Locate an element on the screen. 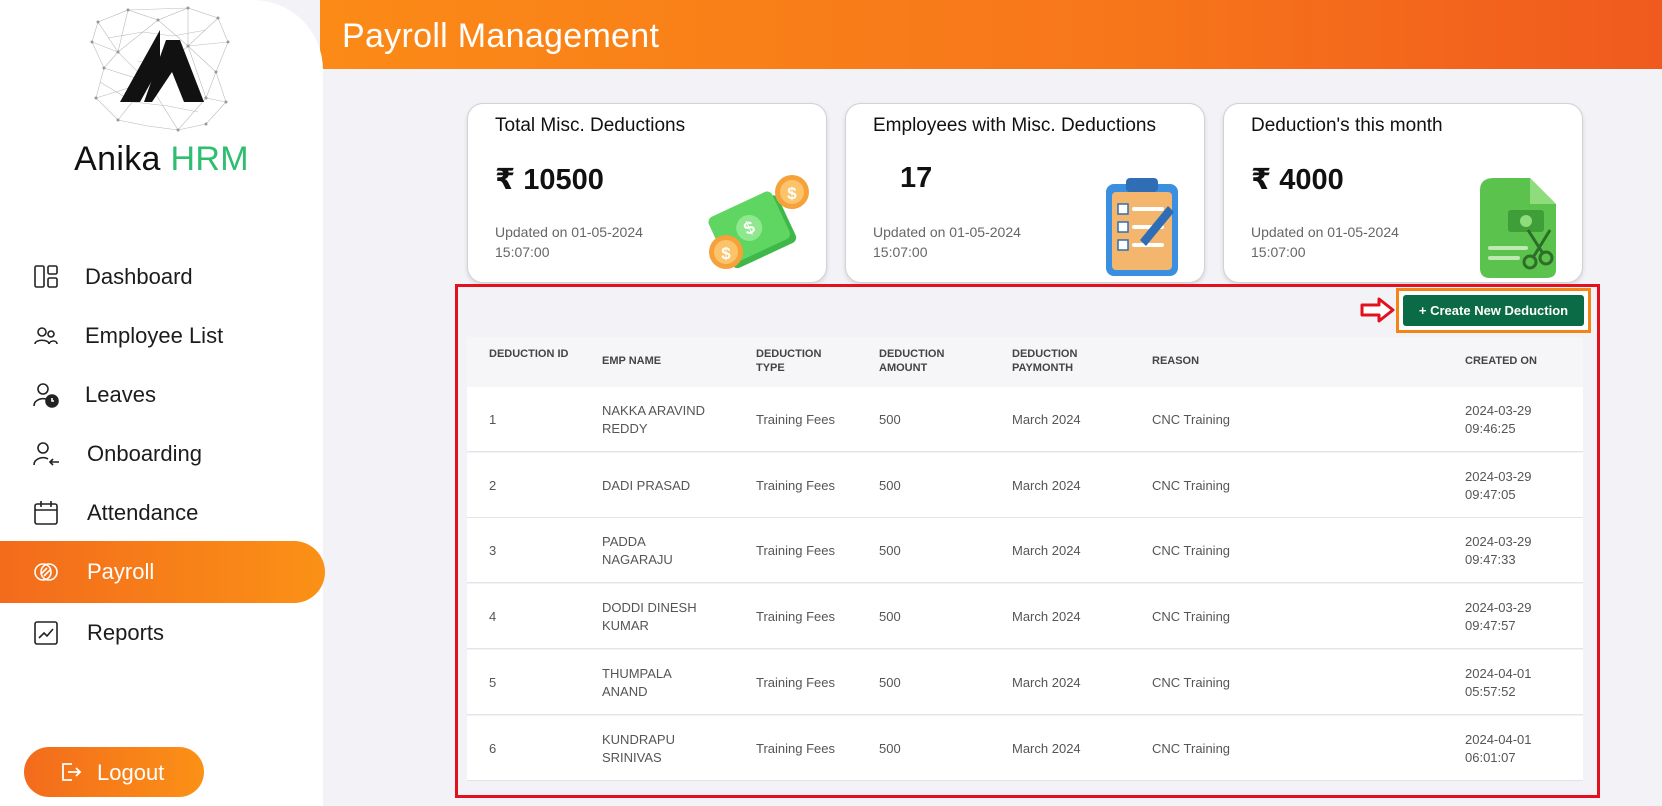  sidebar-item-employee-list: Employee List is located at coordinates (162, 336).